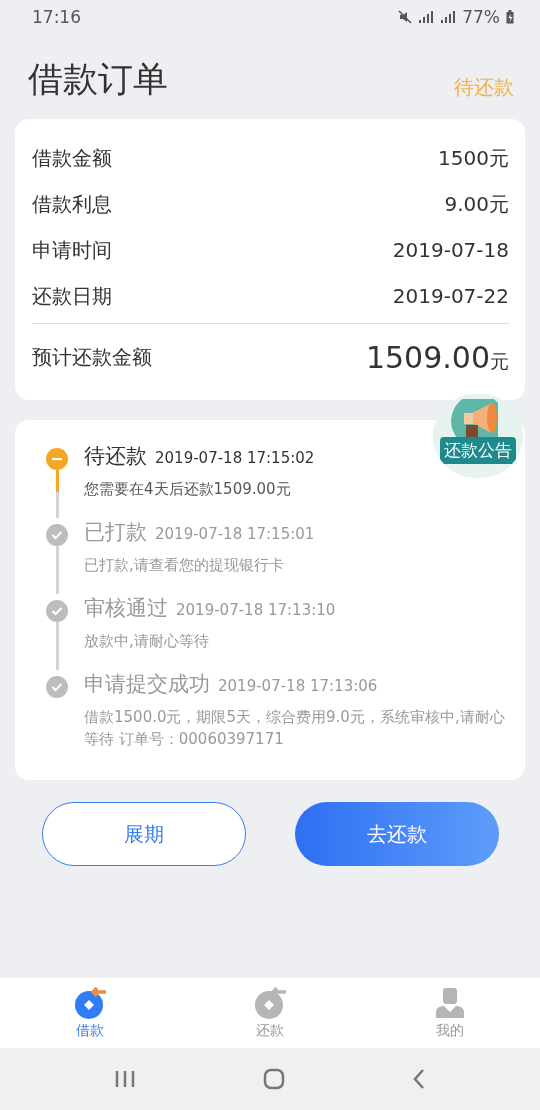 Image resolution: width=540 pixels, height=1110 pixels. I want to click on step-detail: 借款1500.0元，期限5天，综合费用9.0元，系统审核中,请耐心等待 订单号：00060397171, so click(295, 728).